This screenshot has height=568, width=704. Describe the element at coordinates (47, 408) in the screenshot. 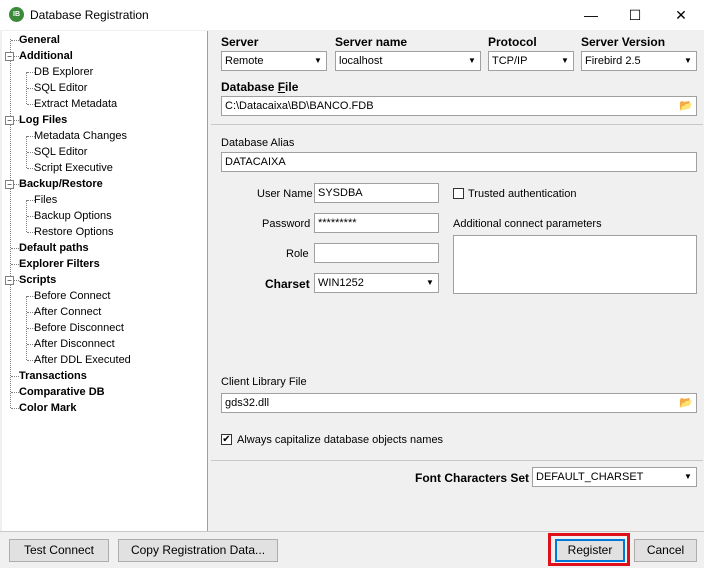

I see `tree-category: Color Mark` at that location.